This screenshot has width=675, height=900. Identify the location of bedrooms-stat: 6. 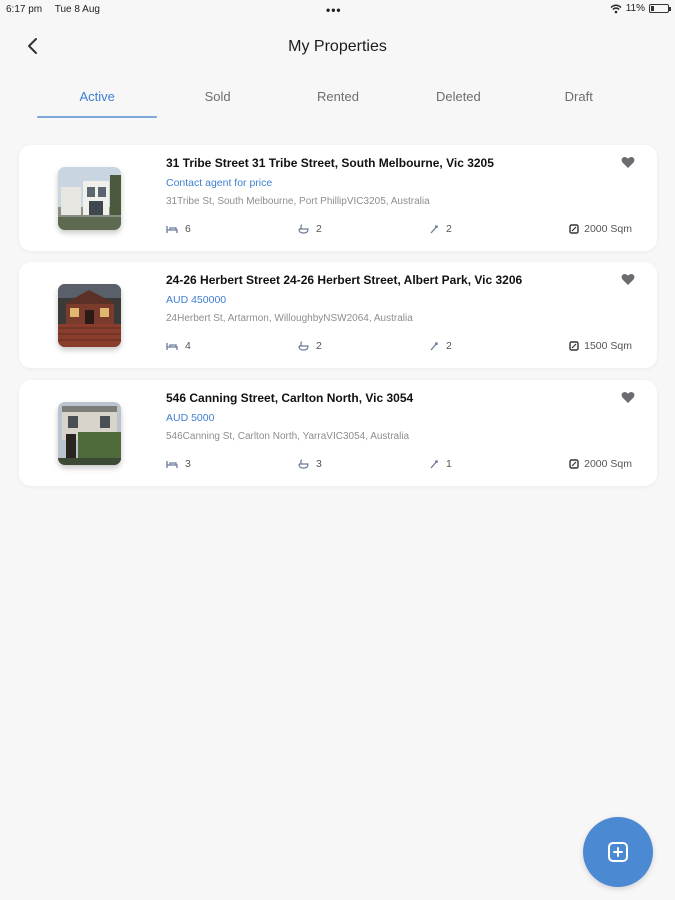
(178, 229).